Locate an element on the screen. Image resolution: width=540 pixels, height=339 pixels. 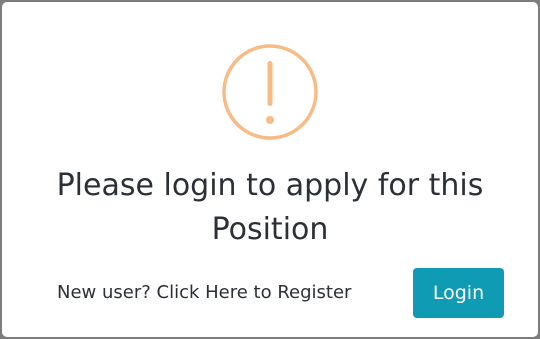
dialog-footer: New user? Click Here to Register Login is located at coordinates (270, 293).